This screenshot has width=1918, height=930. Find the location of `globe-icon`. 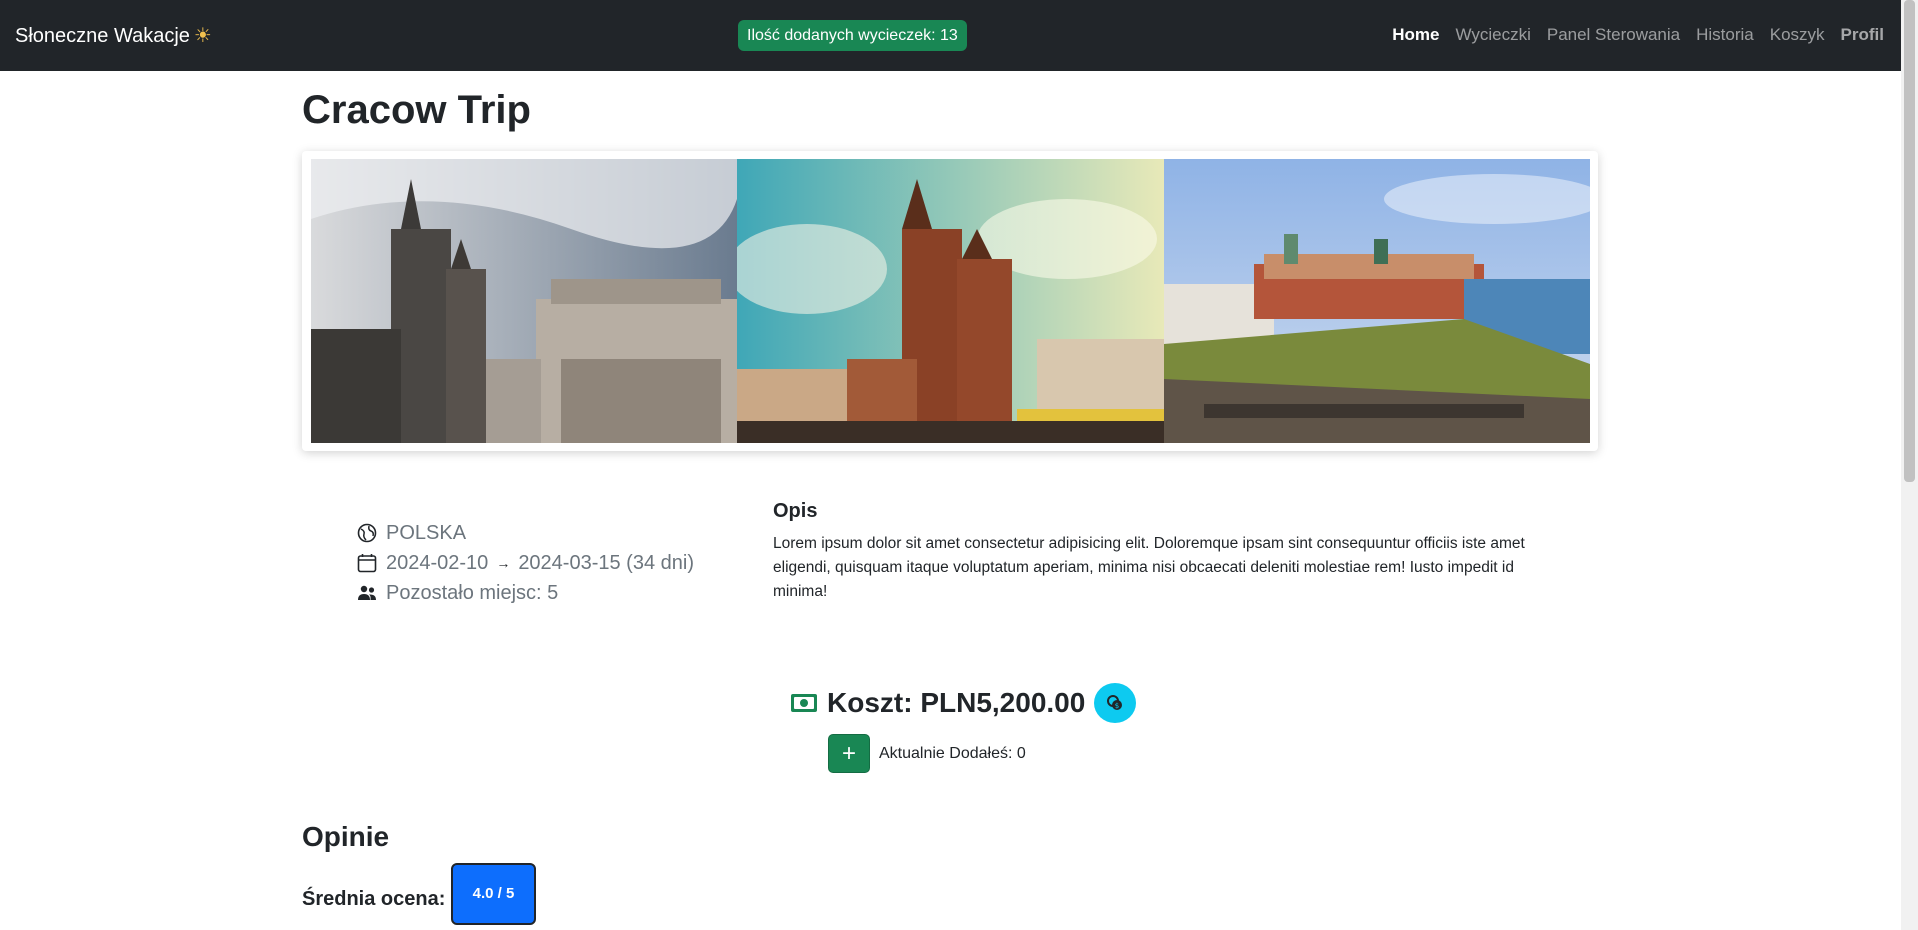

globe-icon is located at coordinates (367, 533).